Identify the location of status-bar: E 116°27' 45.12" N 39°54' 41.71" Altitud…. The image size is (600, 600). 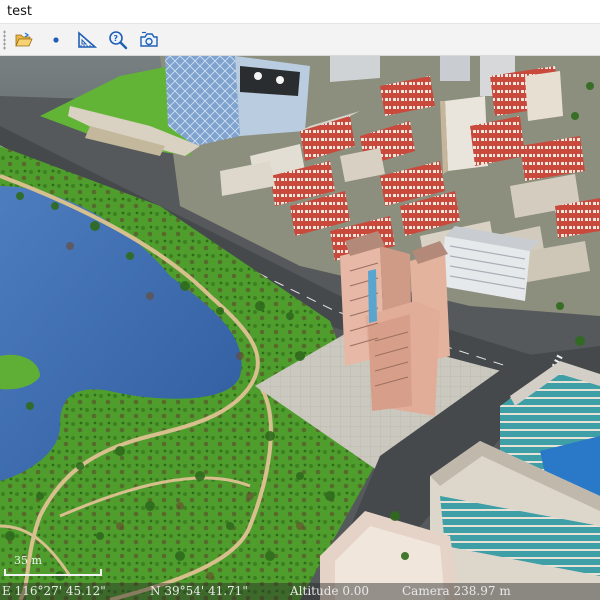
(300, 591).